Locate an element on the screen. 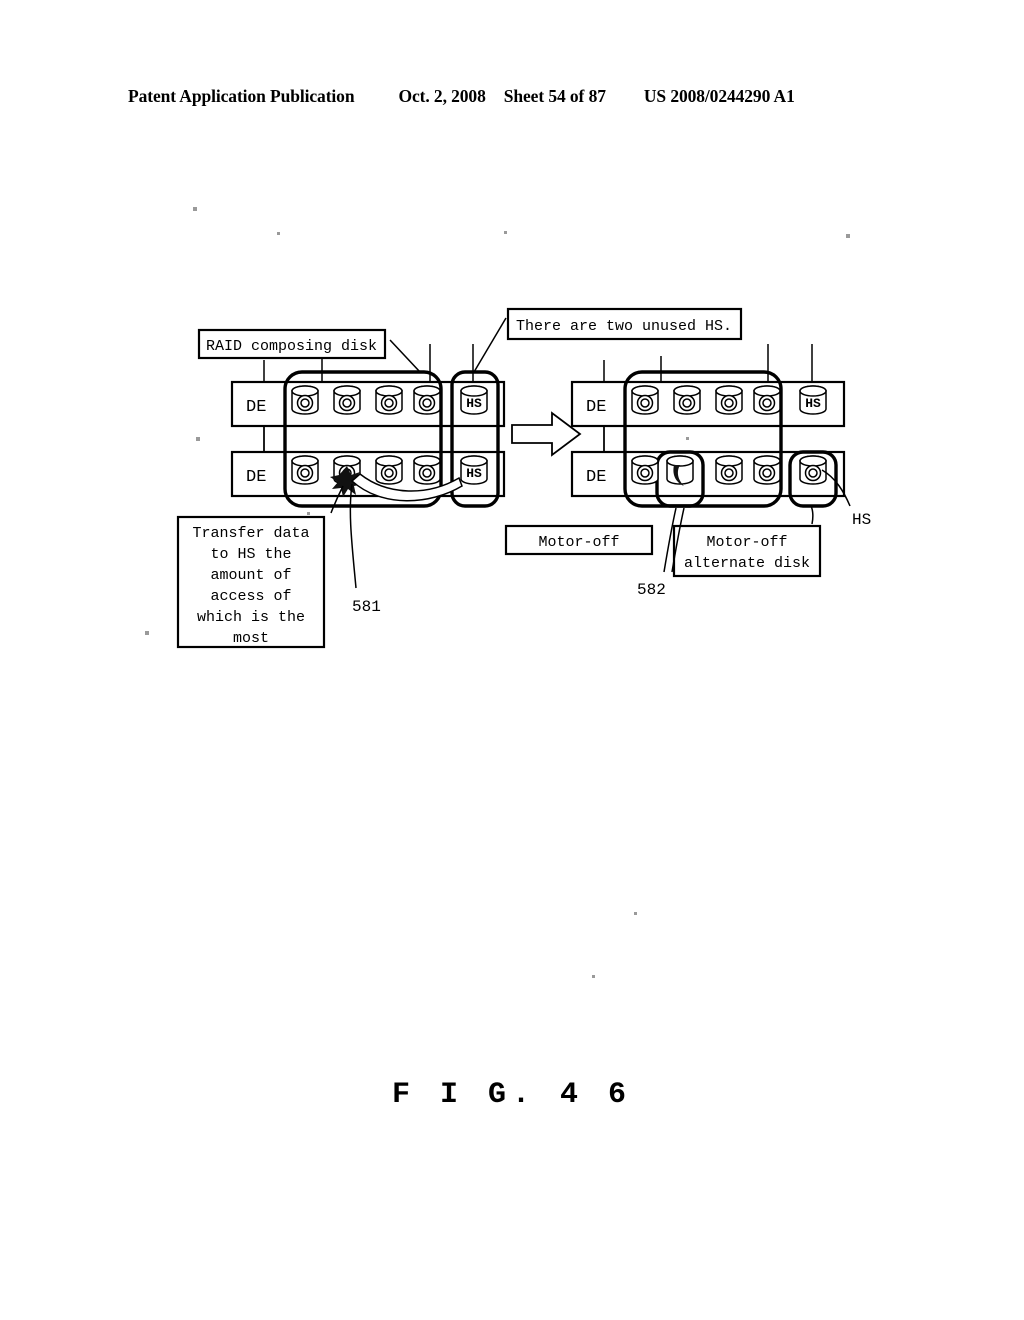 The width and height of the screenshot is (1024, 1320). note-transfer-line-1: Transfer data is located at coordinates (250, 533).